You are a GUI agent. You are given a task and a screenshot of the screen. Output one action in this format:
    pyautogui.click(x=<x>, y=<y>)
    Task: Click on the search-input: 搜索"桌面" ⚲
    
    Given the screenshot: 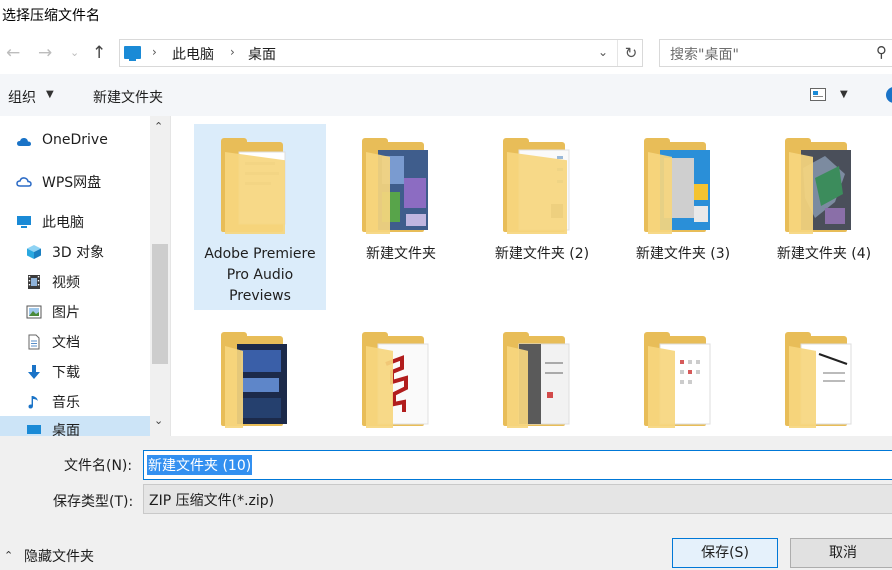 What is the action you would take?
    pyautogui.click(x=775, y=53)
    